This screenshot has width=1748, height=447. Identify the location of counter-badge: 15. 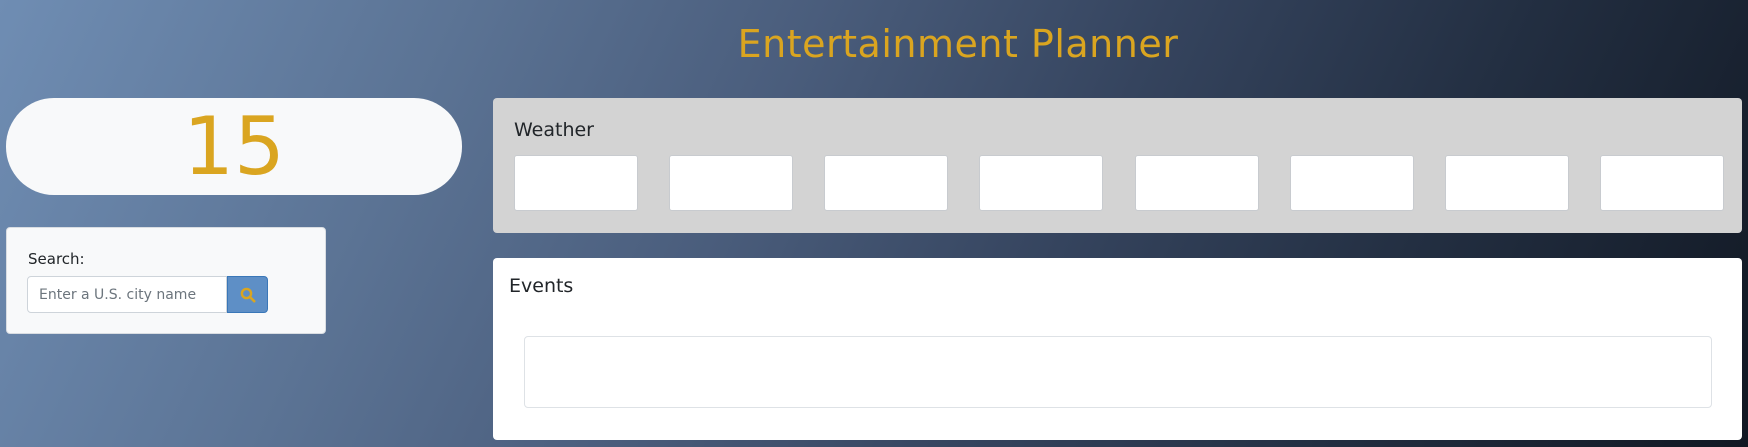
(234, 146).